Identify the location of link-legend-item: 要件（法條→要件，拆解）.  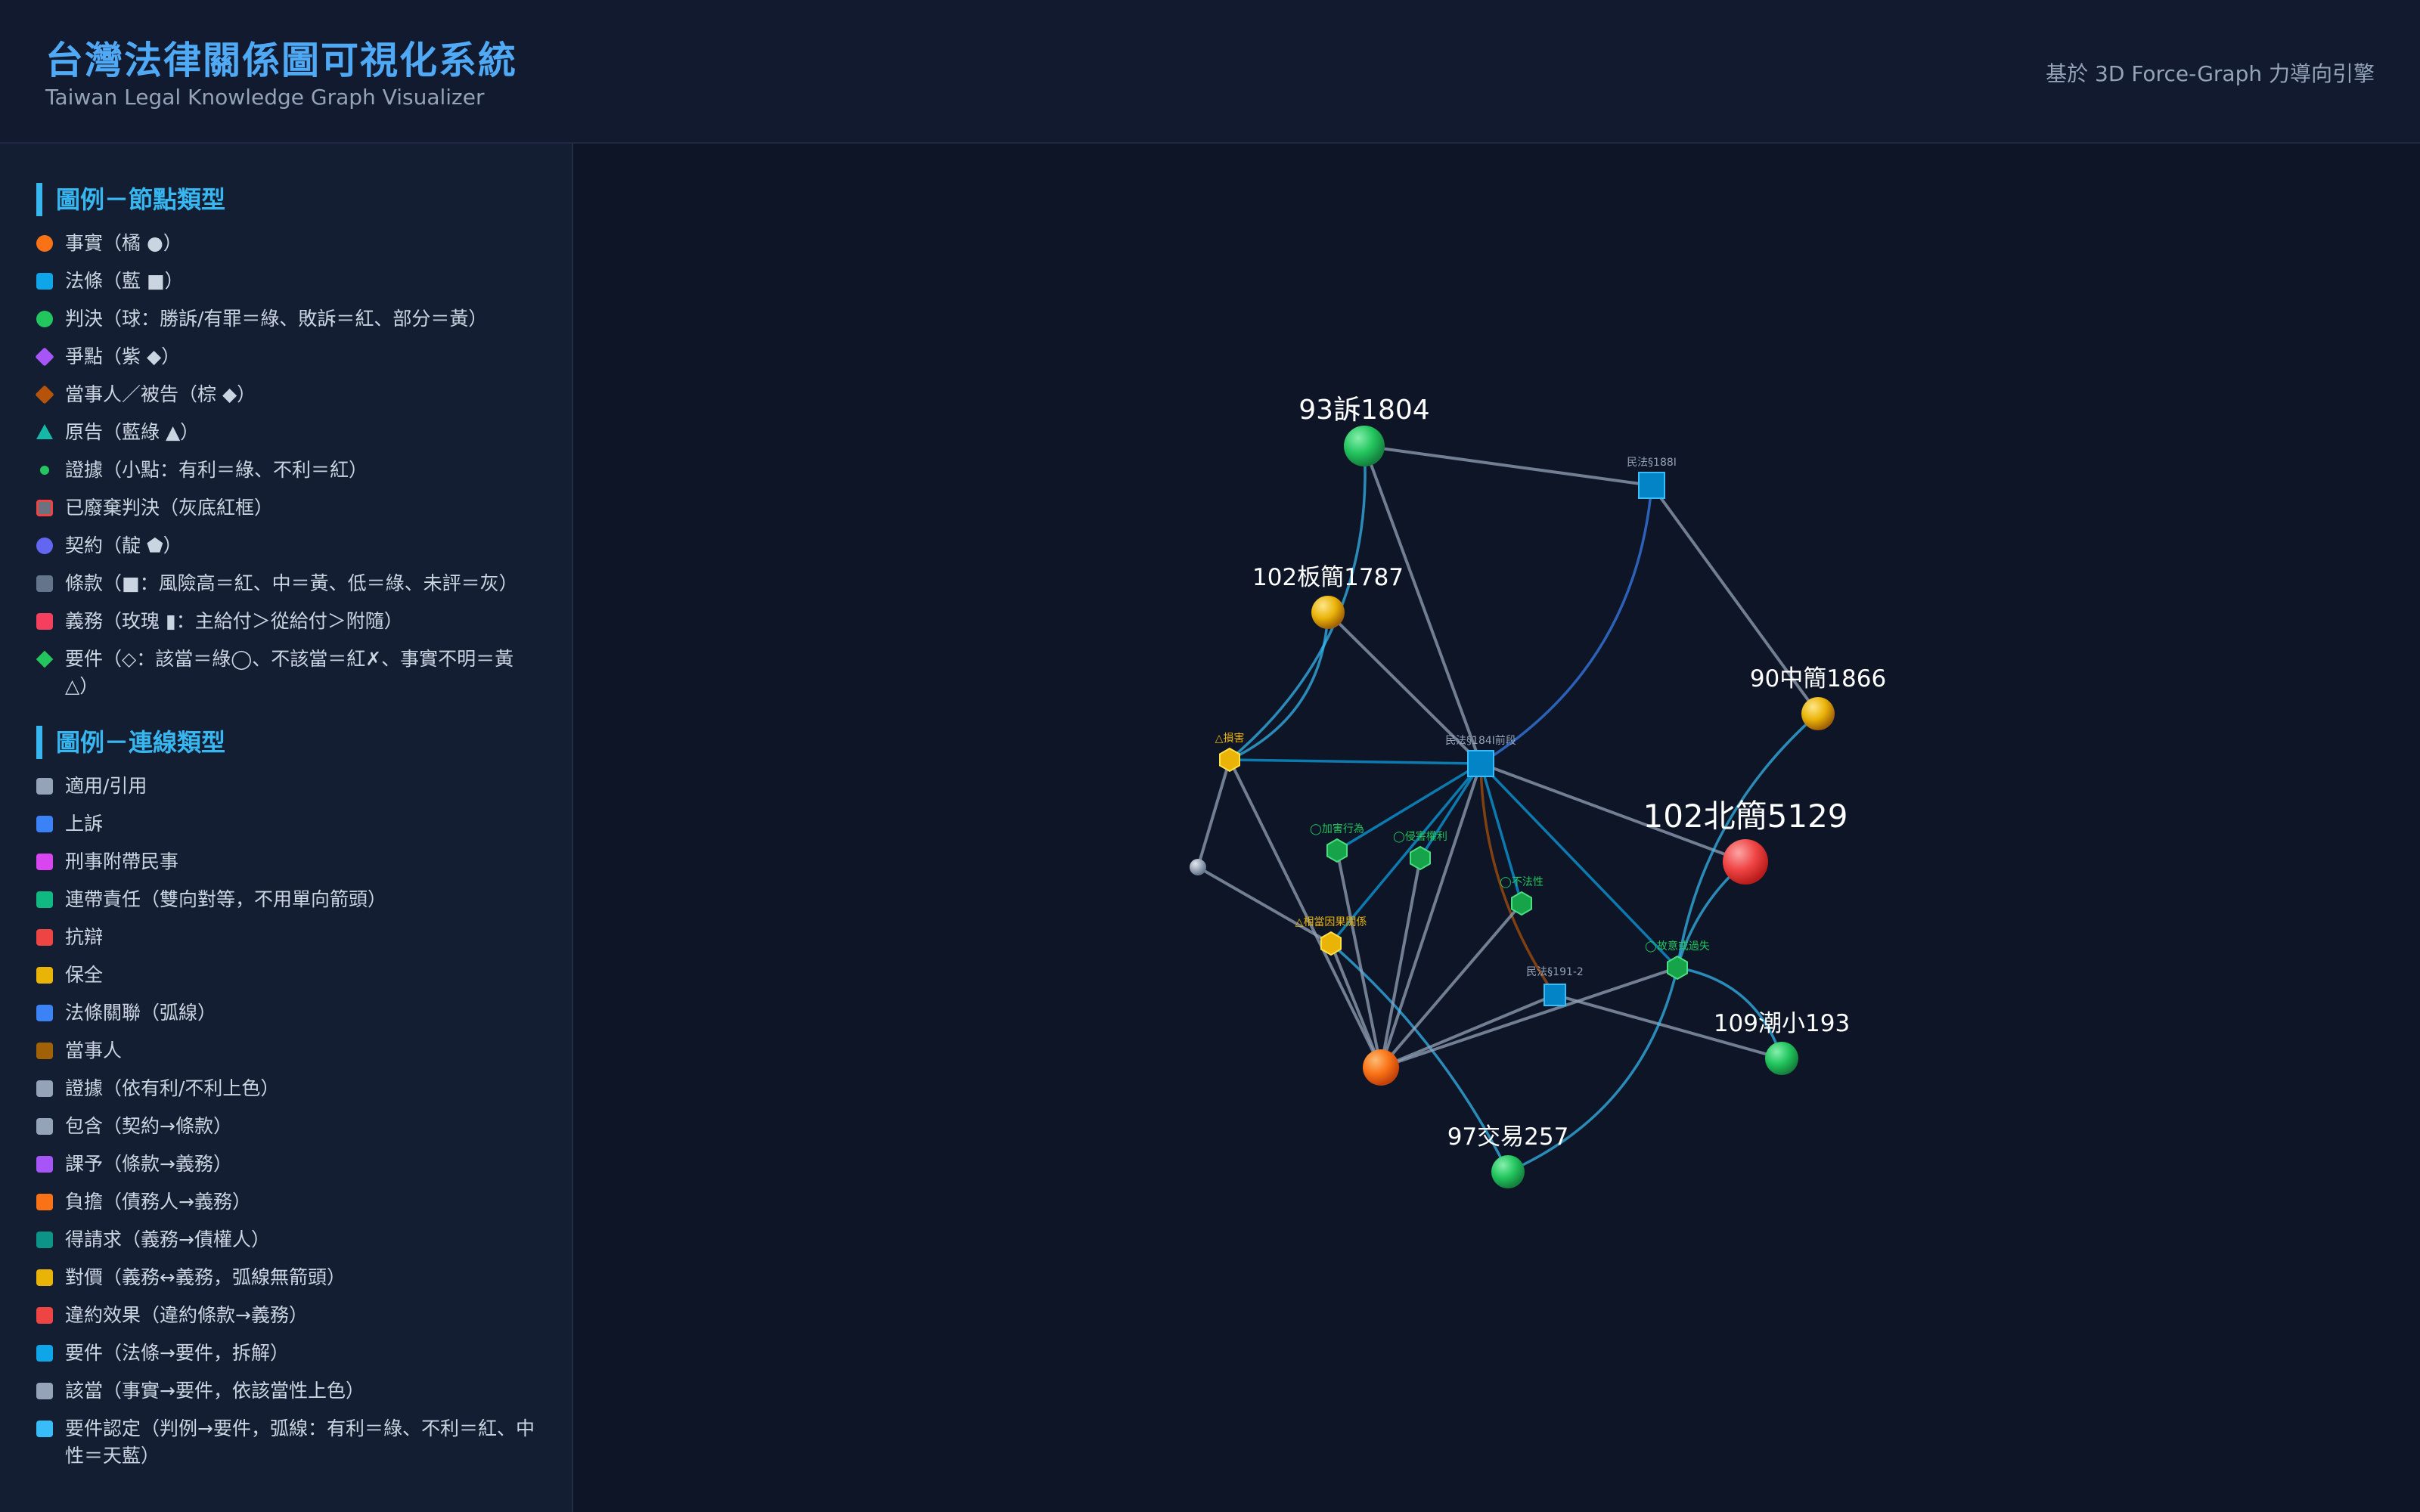
(285, 1353).